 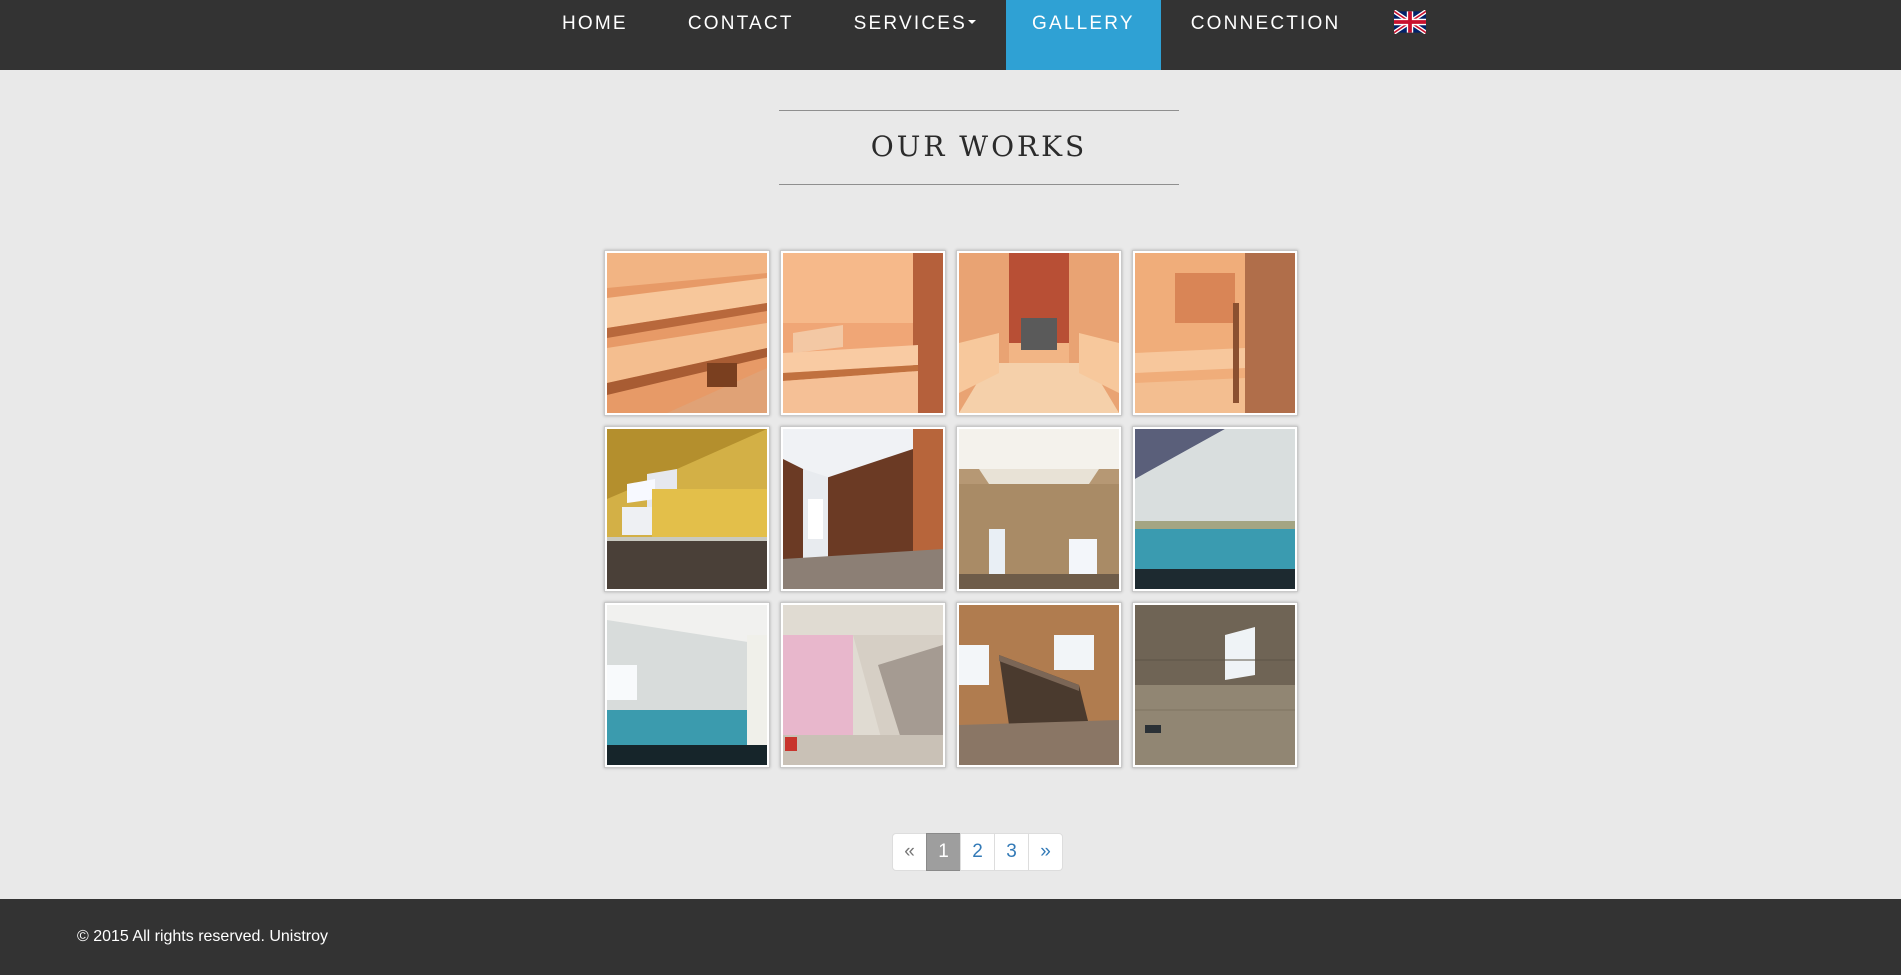 What do you see at coordinates (971, 22) in the screenshot?
I see `caret-down-icon` at bounding box center [971, 22].